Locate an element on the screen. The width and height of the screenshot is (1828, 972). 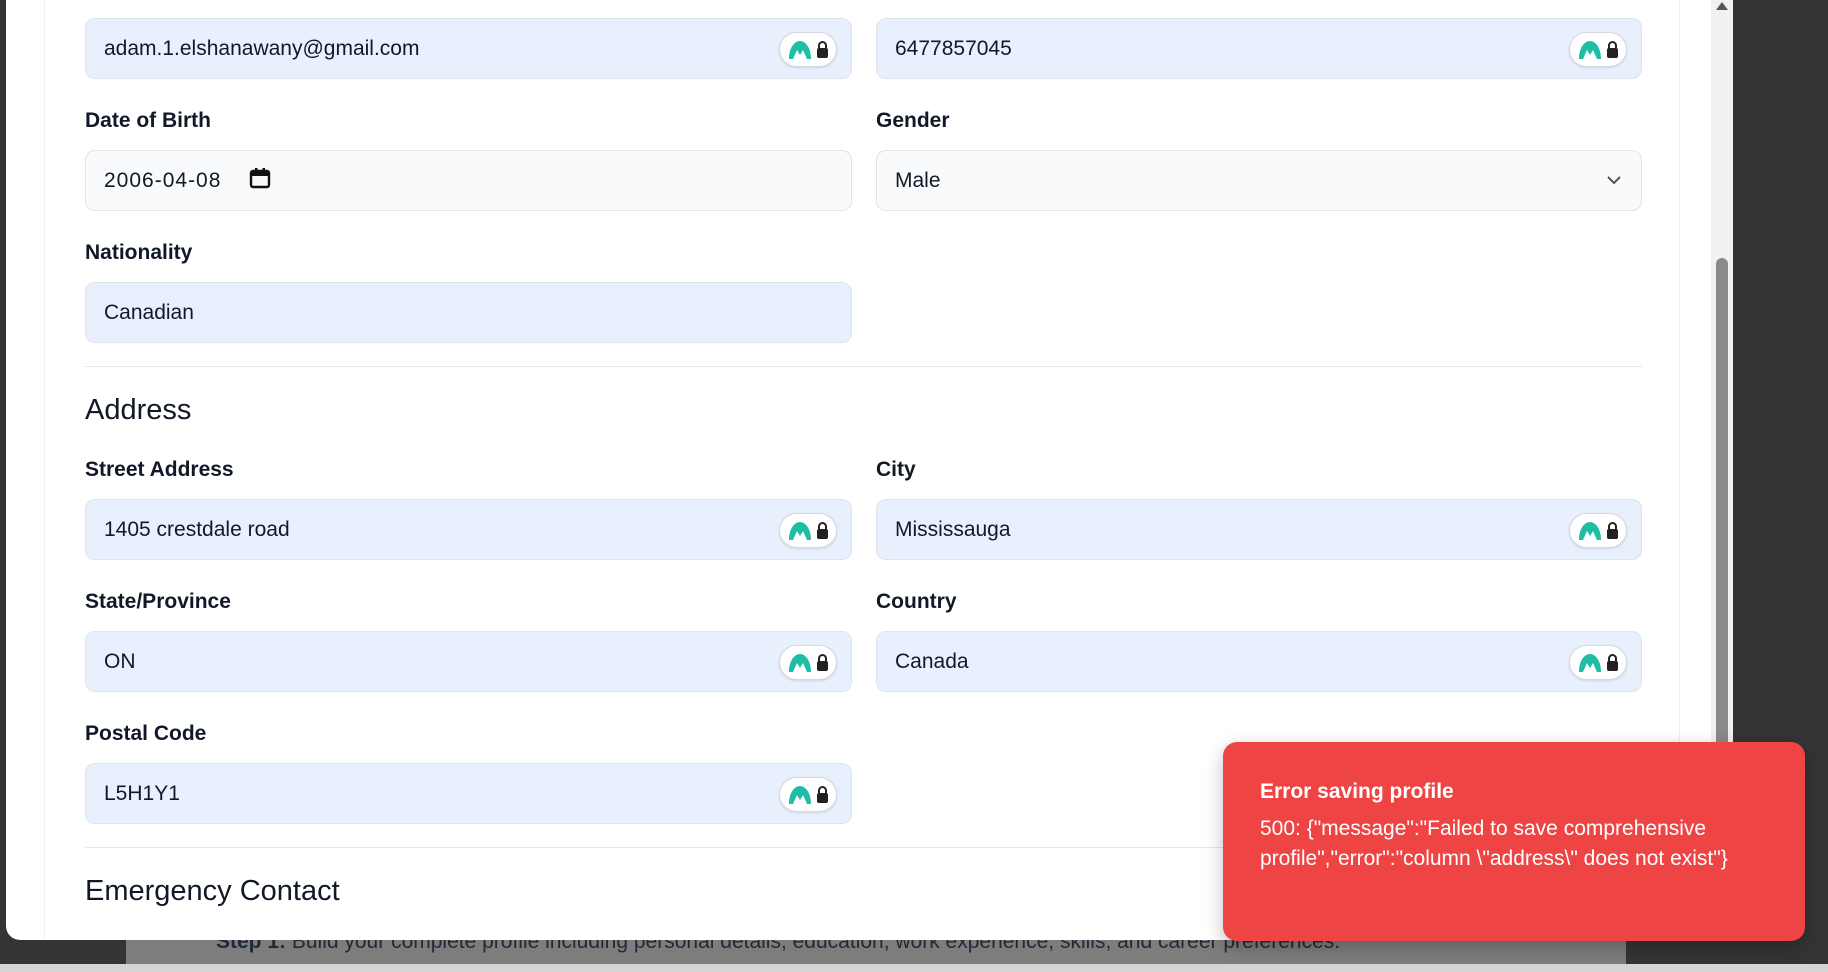
emergency-contact-section-title: Emergency Contact is located at coordinates (212, 891).